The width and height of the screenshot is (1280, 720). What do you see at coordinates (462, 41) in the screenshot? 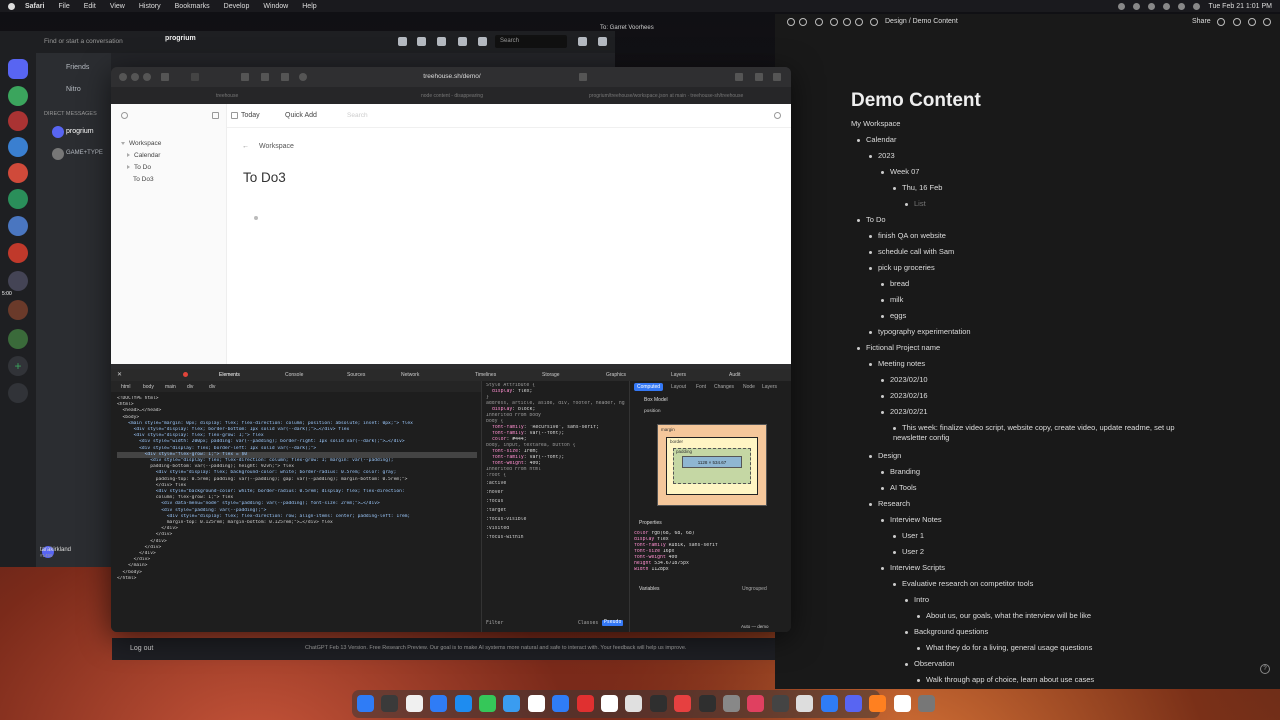
I see `add-friend-icon` at bounding box center [462, 41].